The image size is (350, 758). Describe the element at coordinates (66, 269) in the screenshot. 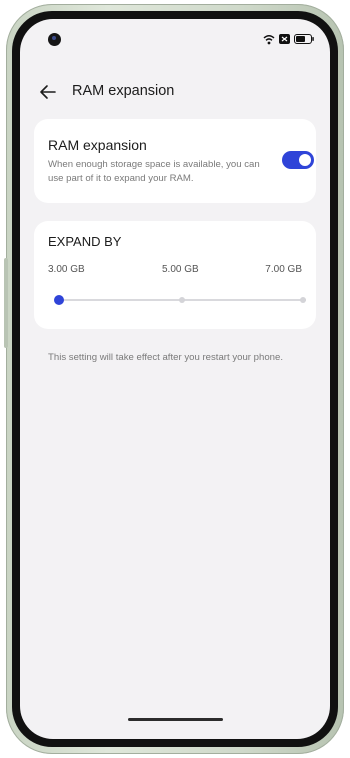

I see `option-label-3gb: 3.00 GB` at that location.